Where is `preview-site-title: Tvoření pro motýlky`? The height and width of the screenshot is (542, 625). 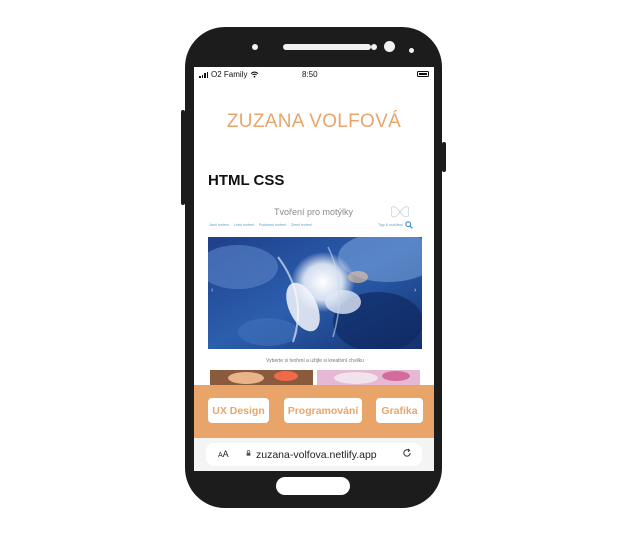
preview-site-title: Tvoření pro motýlky is located at coordinates (314, 212).